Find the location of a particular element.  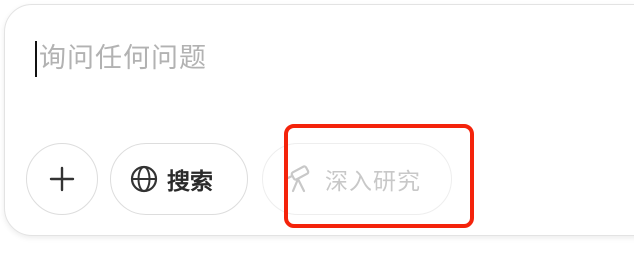

plus-icon is located at coordinates (62, 179).